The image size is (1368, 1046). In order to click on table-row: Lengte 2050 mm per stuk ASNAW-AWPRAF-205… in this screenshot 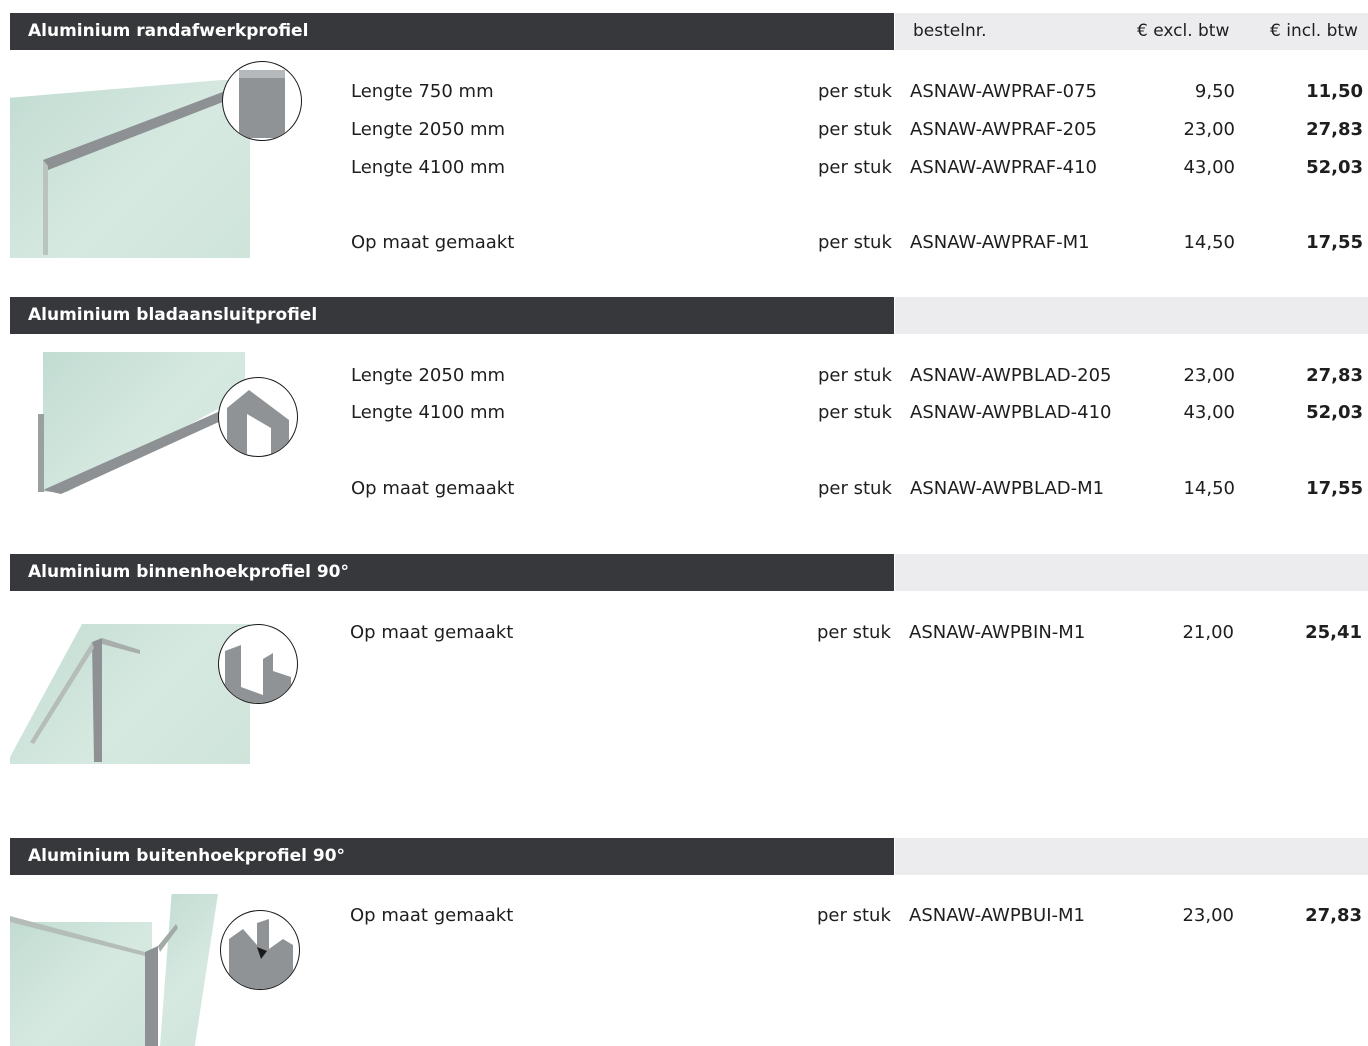, I will do `click(684, 130)`.